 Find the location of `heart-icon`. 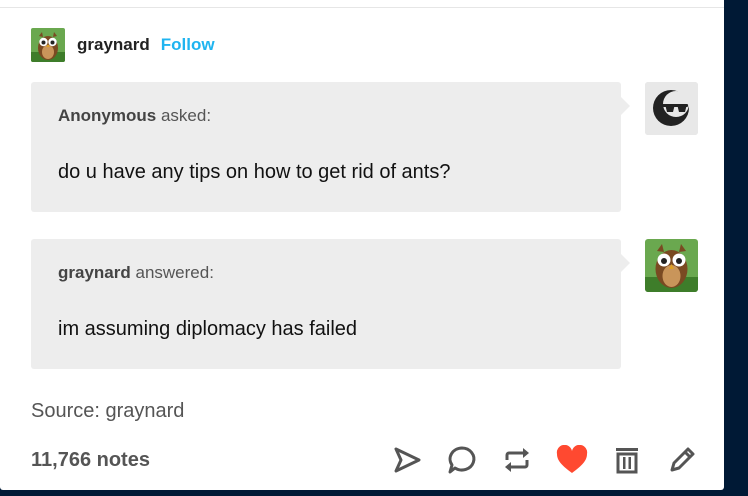

heart-icon is located at coordinates (572, 459).